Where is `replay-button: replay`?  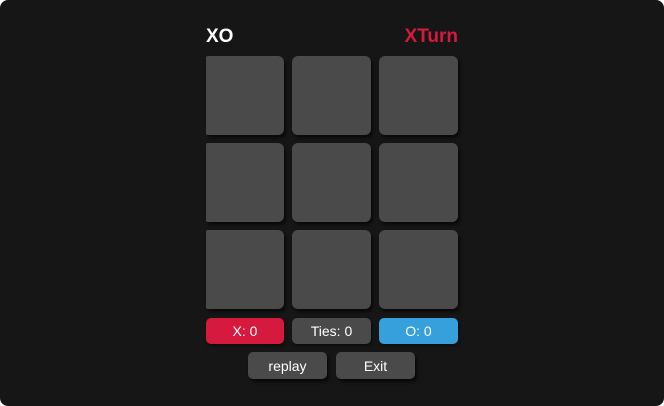 replay-button: replay is located at coordinates (287, 365).